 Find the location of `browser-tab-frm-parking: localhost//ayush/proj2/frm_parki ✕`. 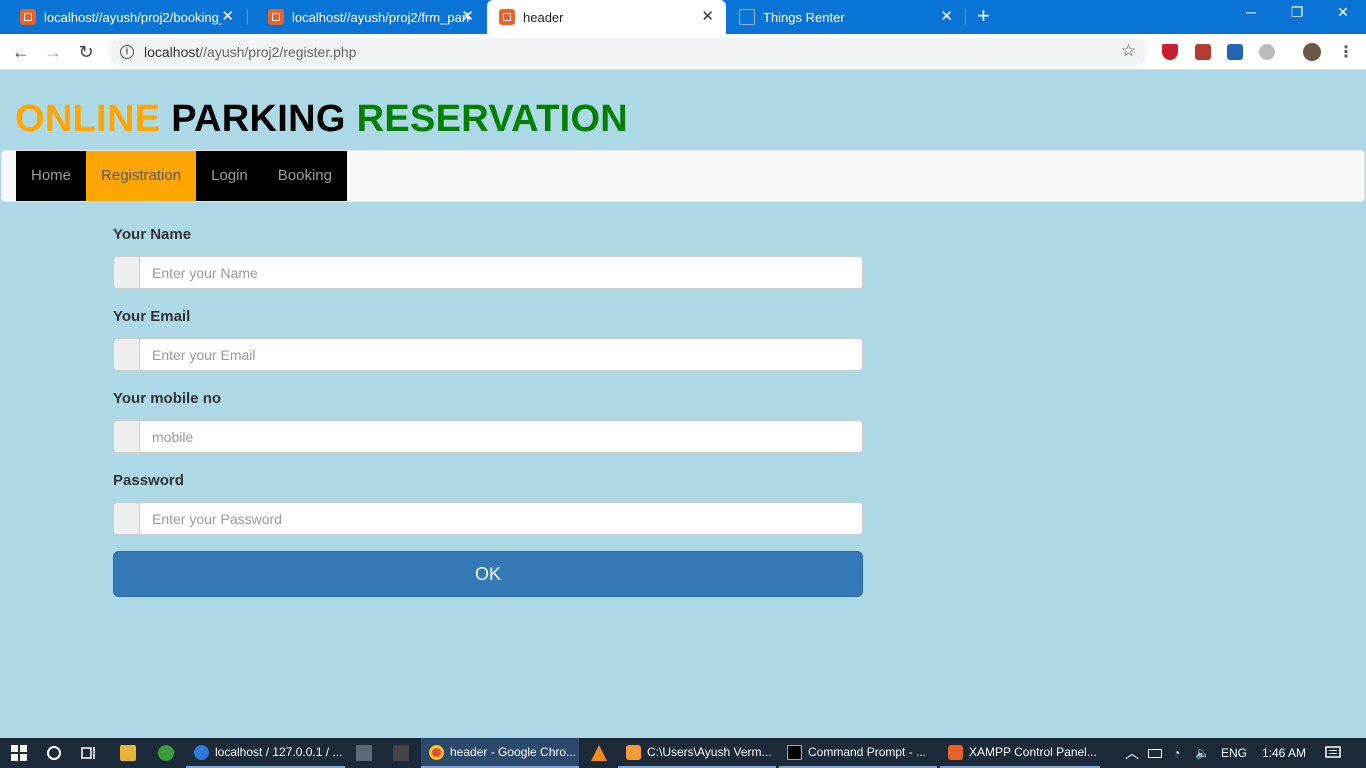

browser-tab-frm-parking: localhost//ayush/proj2/frm_parki ✕ is located at coordinates (367, 17).